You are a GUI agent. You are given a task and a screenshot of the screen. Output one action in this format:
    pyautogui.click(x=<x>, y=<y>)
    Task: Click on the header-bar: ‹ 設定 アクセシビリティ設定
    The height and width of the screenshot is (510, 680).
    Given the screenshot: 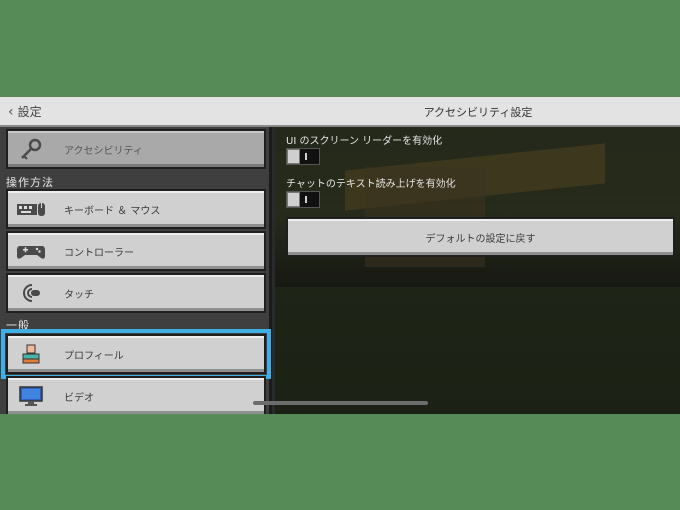 What is the action you would take?
    pyautogui.click(x=340, y=112)
    